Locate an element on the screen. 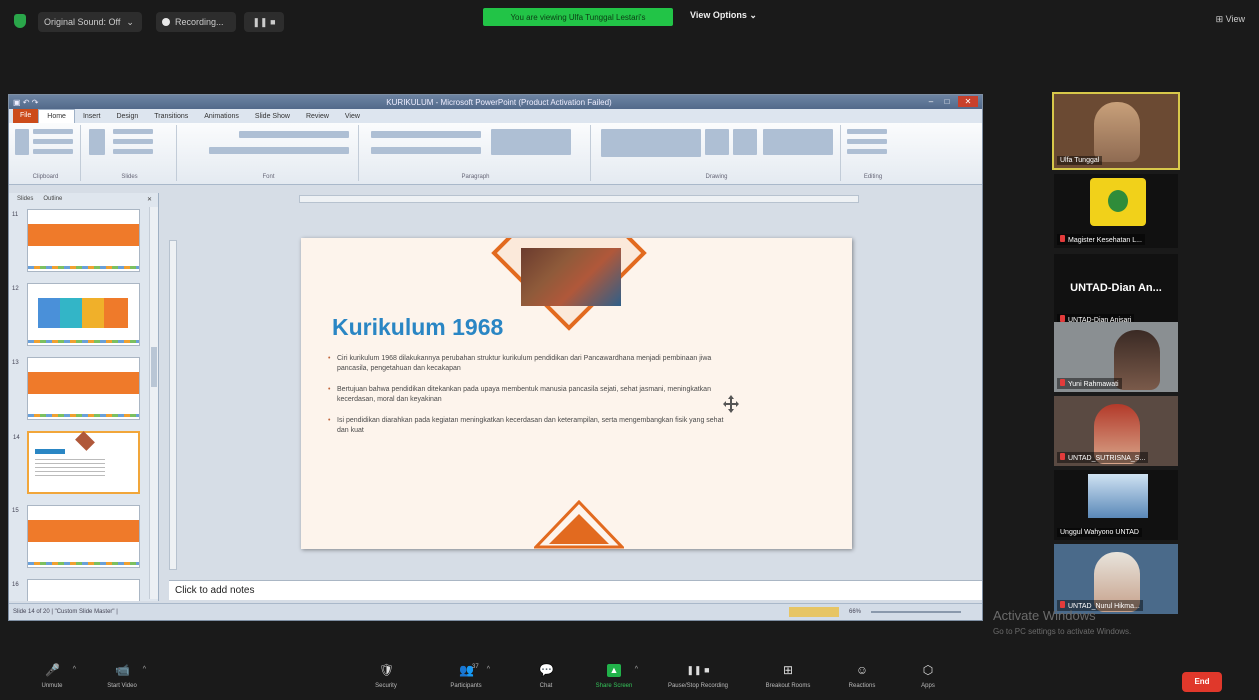 The height and width of the screenshot is (700, 1259). format-painter-button is located at coordinates (53, 151).